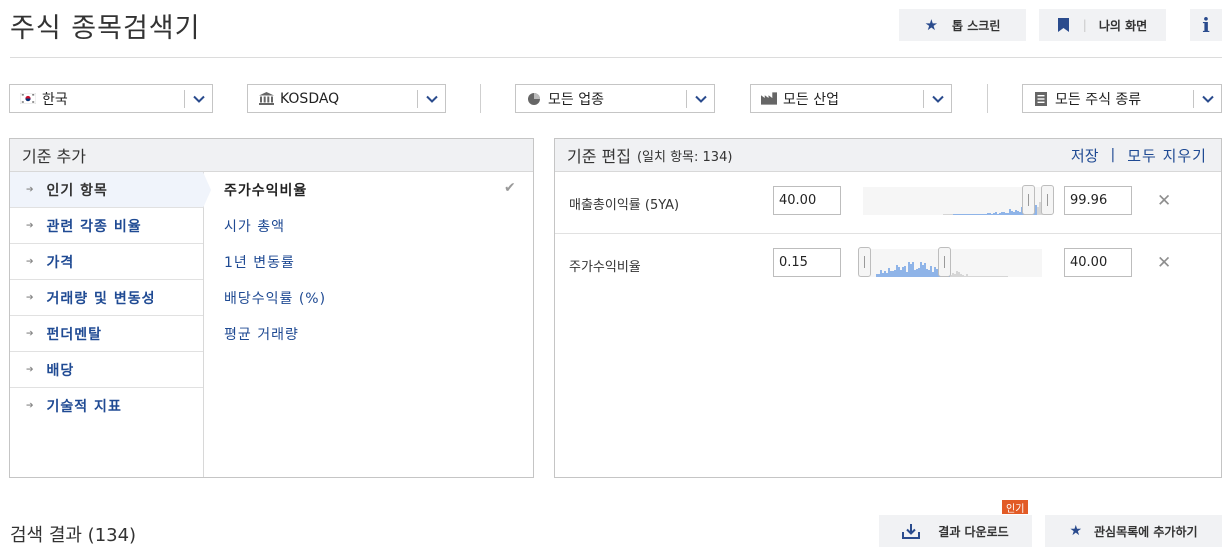  I want to click on add-criteria-title: 기준 추가, so click(54, 156).